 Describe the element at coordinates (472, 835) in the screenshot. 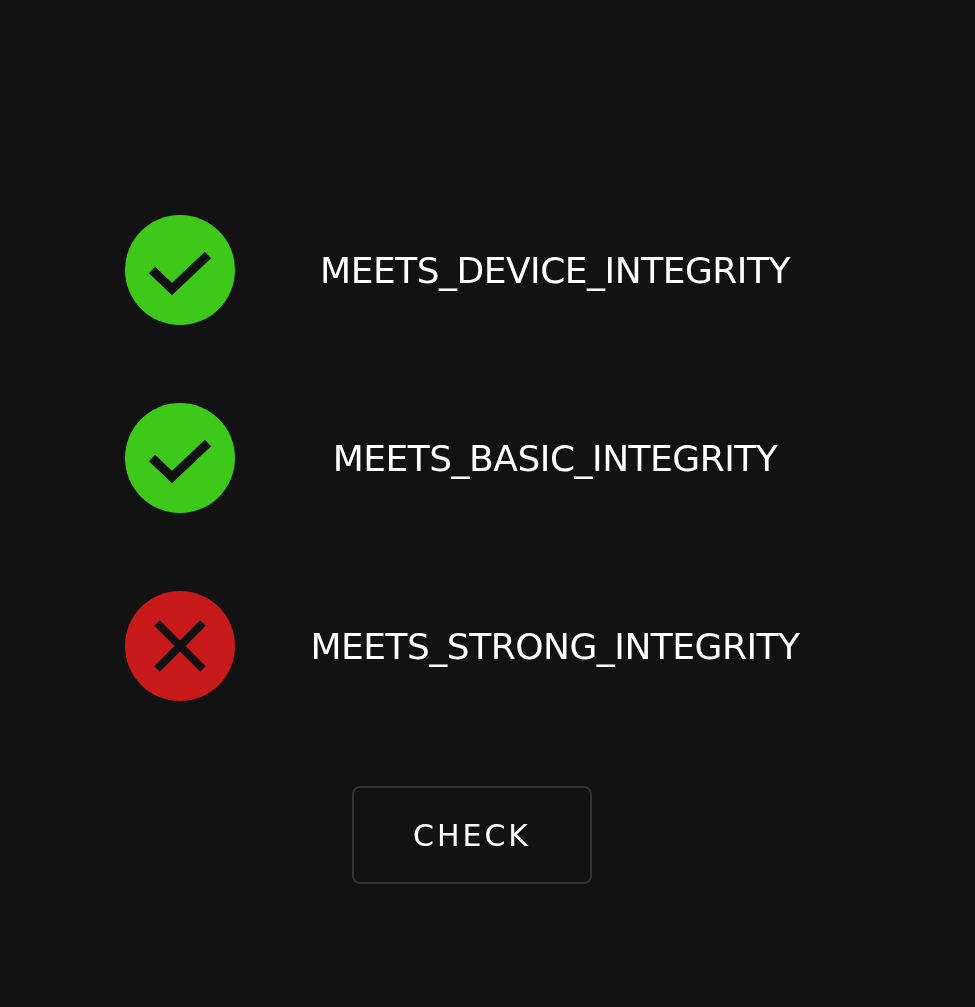

I see `check-button: CHECK` at that location.